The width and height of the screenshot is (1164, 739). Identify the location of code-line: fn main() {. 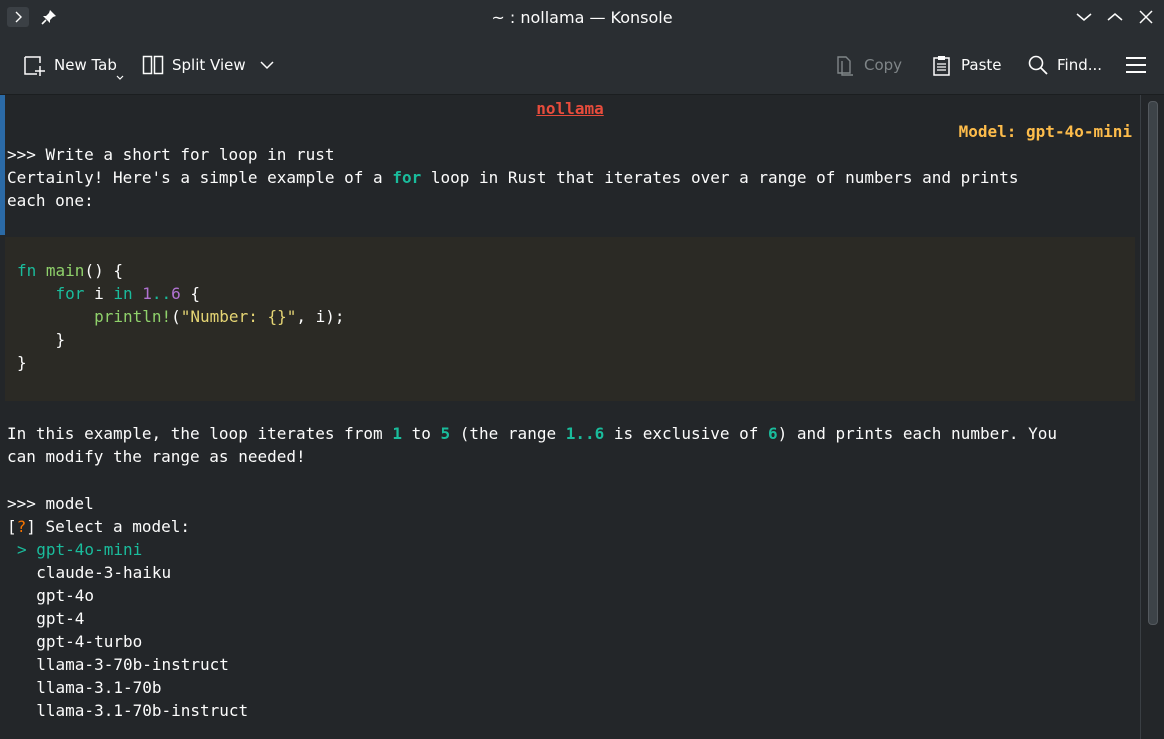
(70, 270).